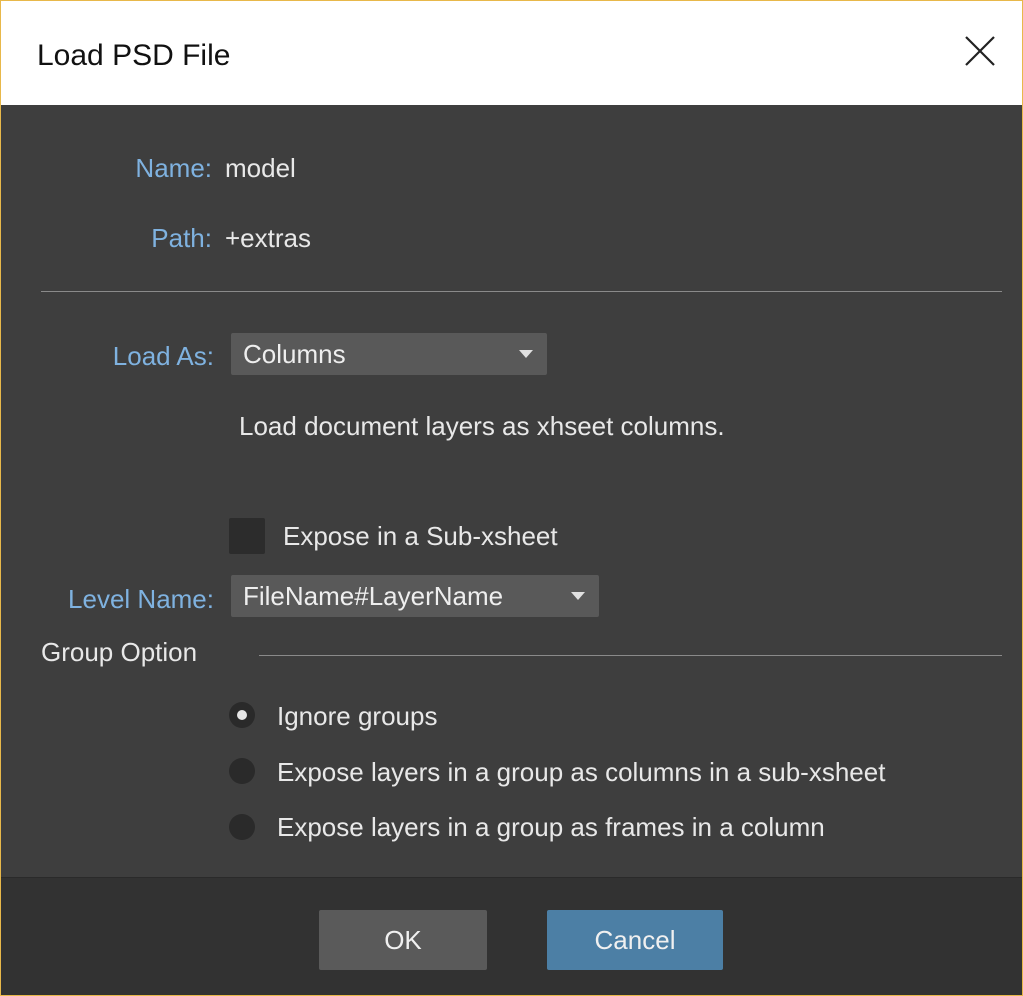 This screenshot has height=996, width=1023. Describe the element at coordinates (260, 168) in the screenshot. I see `name-value: model` at that location.